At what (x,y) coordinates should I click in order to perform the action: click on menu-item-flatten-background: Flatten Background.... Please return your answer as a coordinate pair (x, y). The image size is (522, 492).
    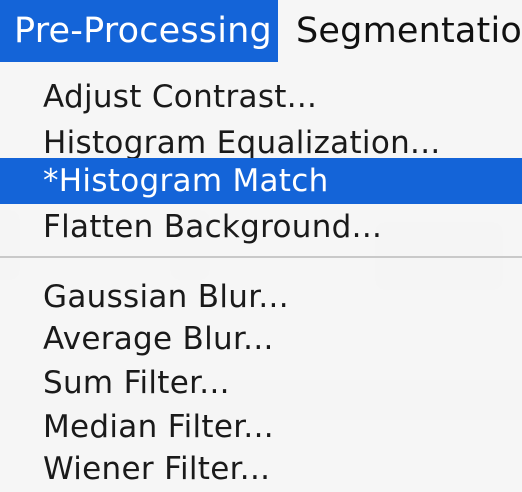
    Looking at the image, I should click on (261, 227).